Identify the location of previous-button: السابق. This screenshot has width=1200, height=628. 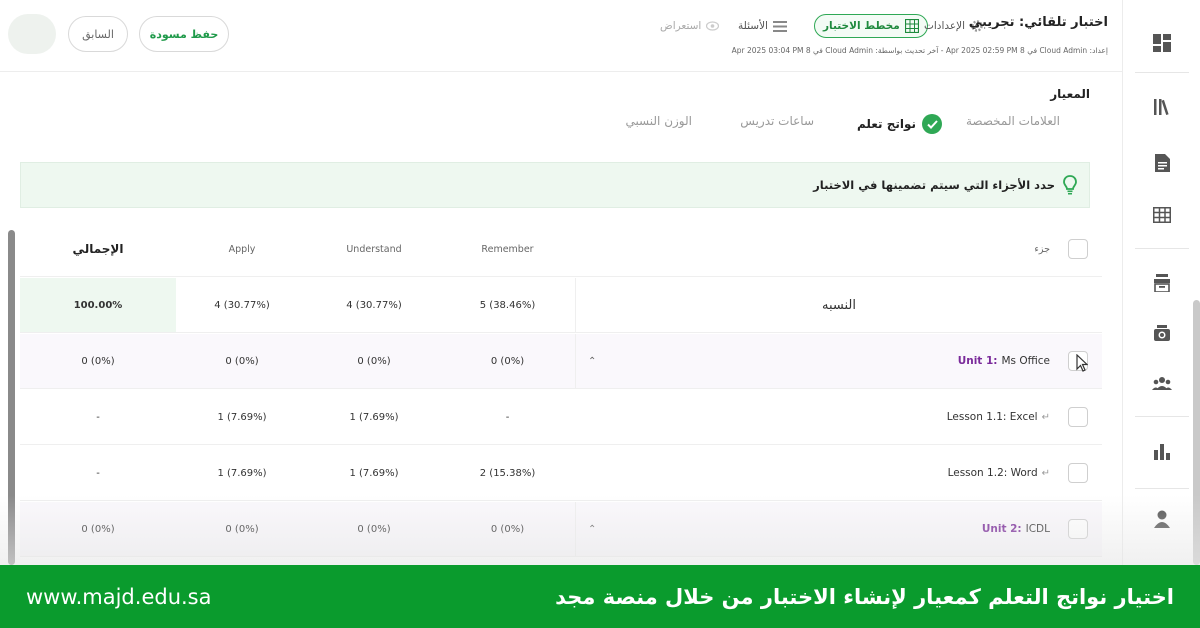
(98, 34).